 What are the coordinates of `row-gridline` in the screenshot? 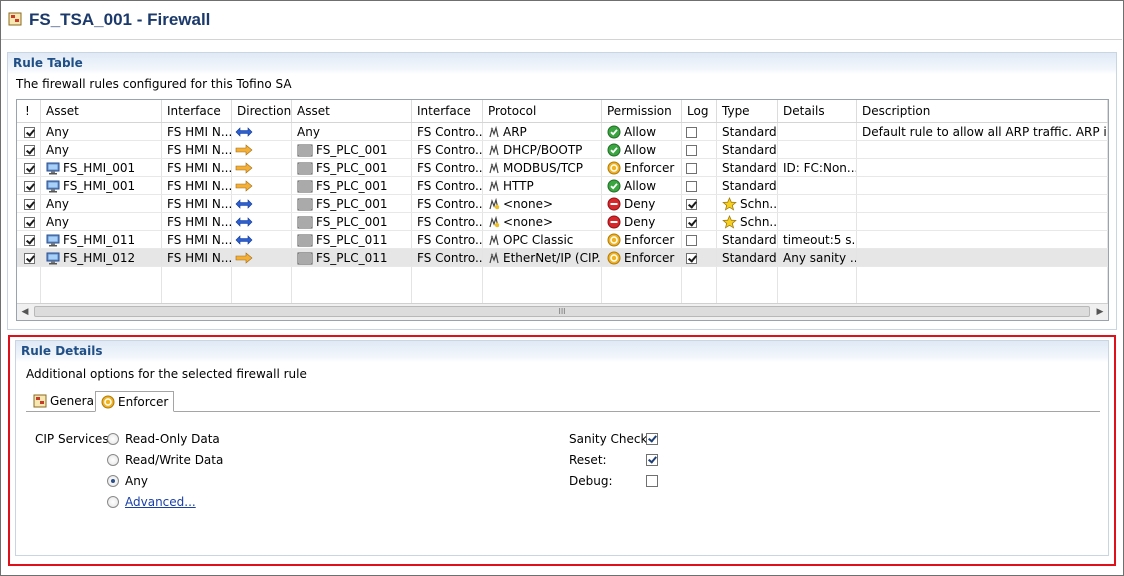 It's located at (562, 248).